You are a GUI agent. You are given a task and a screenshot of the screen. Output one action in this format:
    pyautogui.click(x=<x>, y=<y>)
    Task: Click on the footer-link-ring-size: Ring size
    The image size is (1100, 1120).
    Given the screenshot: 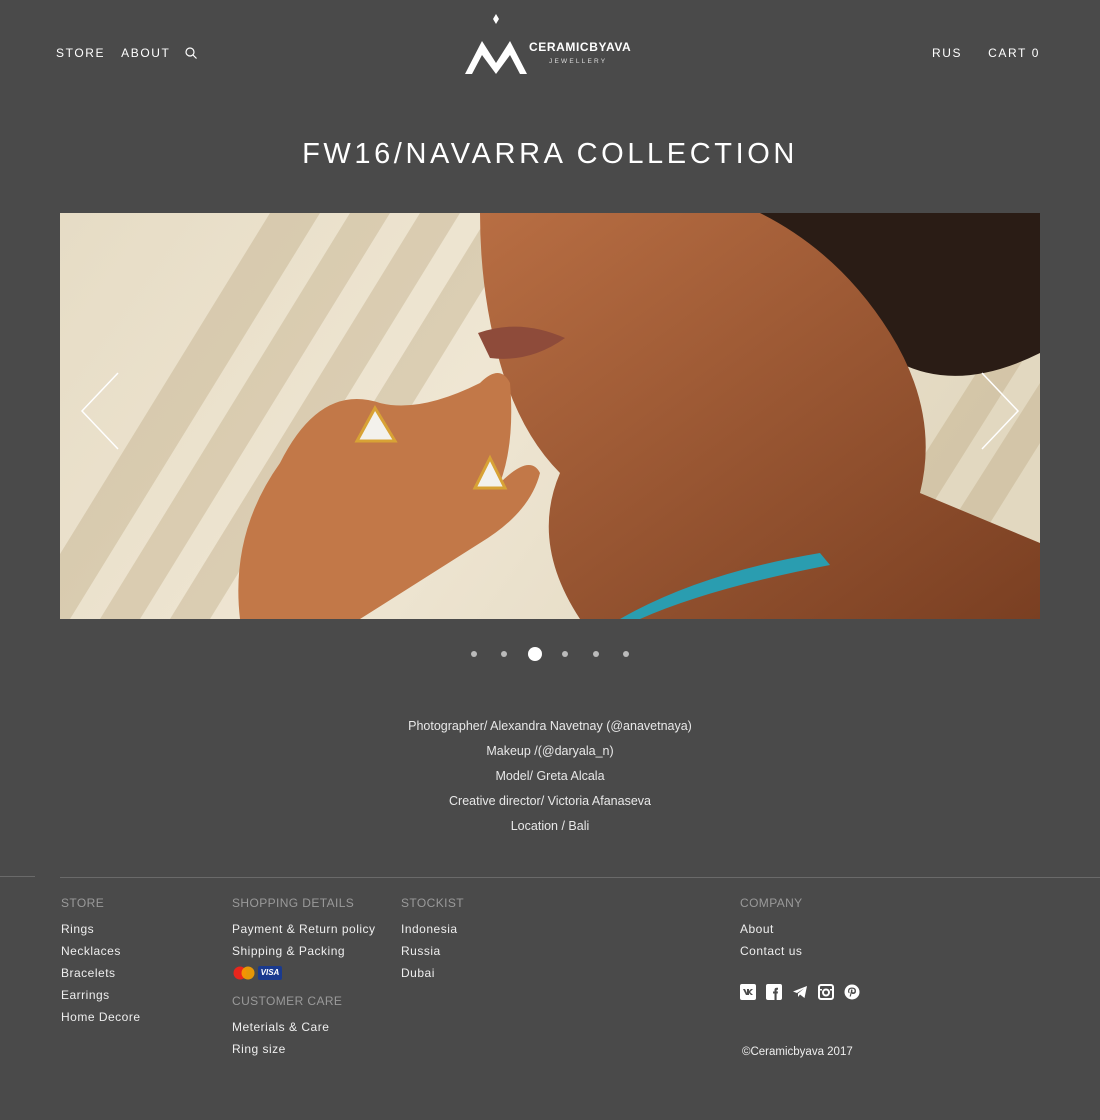 What is the action you would take?
    pyautogui.click(x=304, y=1049)
    